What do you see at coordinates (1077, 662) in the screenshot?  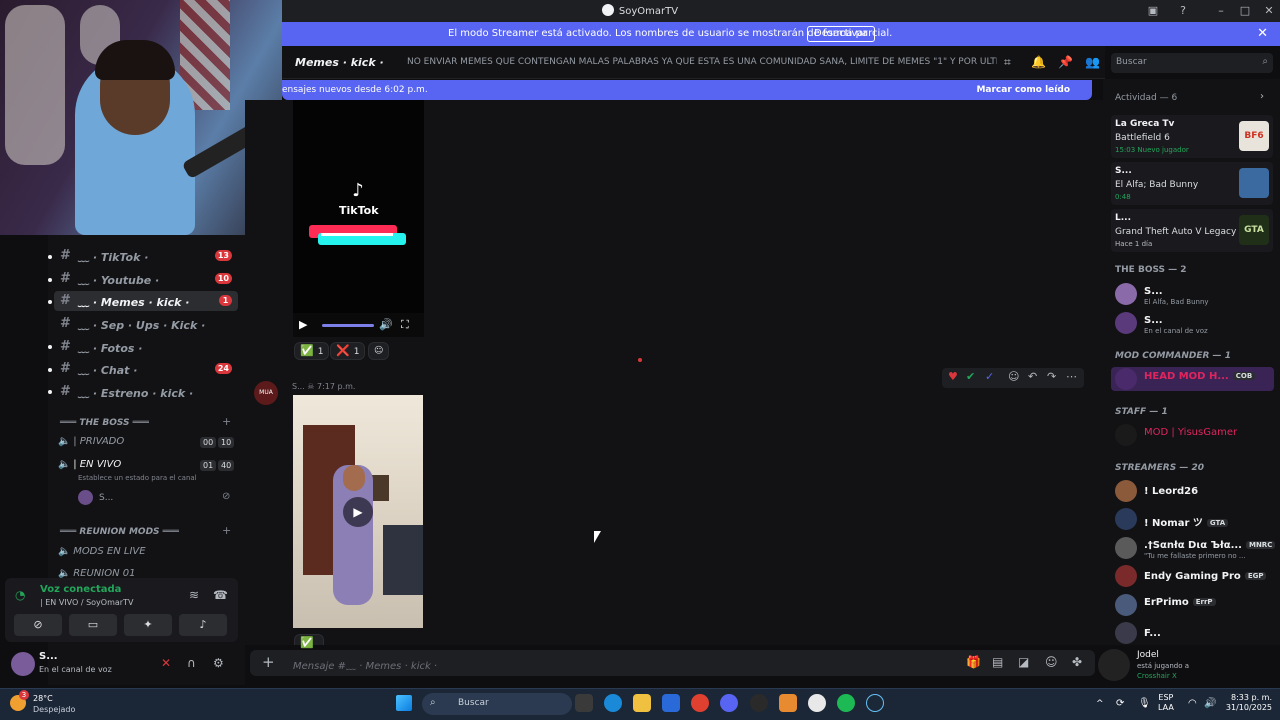 I see `apps-icon: ✤` at bounding box center [1077, 662].